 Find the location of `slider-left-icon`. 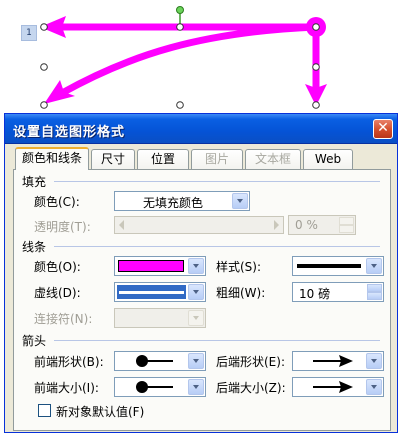

slider-left-icon is located at coordinates (121, 225).